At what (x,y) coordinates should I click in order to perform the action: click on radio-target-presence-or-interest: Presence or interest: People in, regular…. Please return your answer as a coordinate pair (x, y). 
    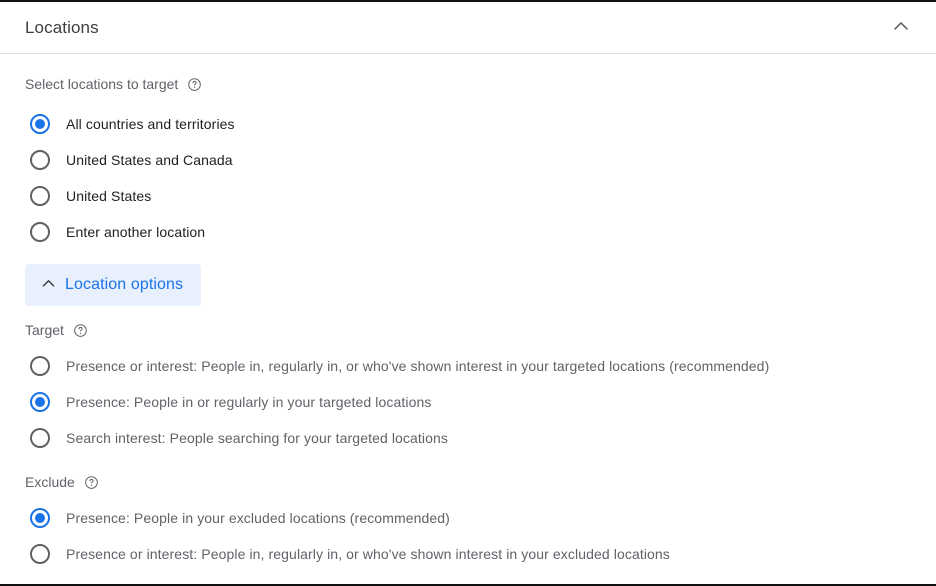
    Looking at the image, I should click on (468, 366).